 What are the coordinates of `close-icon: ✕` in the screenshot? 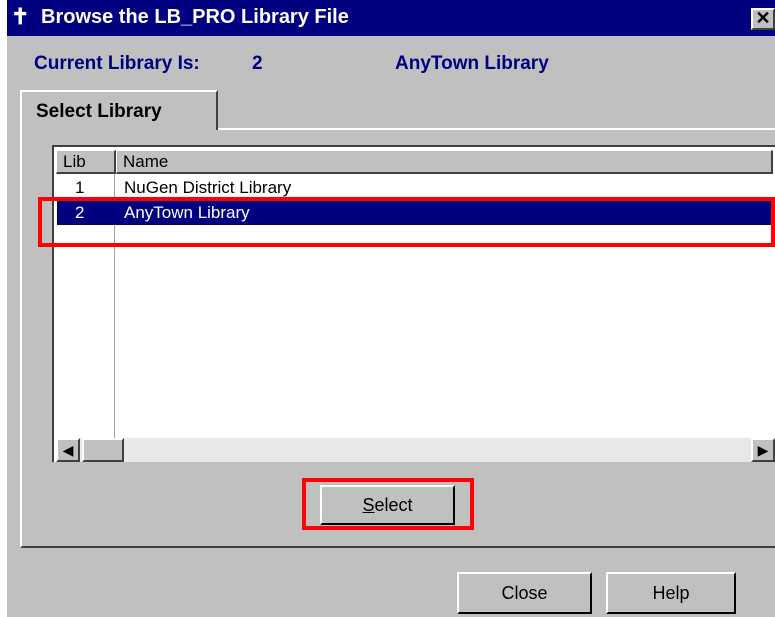 It's located at (763, 18).